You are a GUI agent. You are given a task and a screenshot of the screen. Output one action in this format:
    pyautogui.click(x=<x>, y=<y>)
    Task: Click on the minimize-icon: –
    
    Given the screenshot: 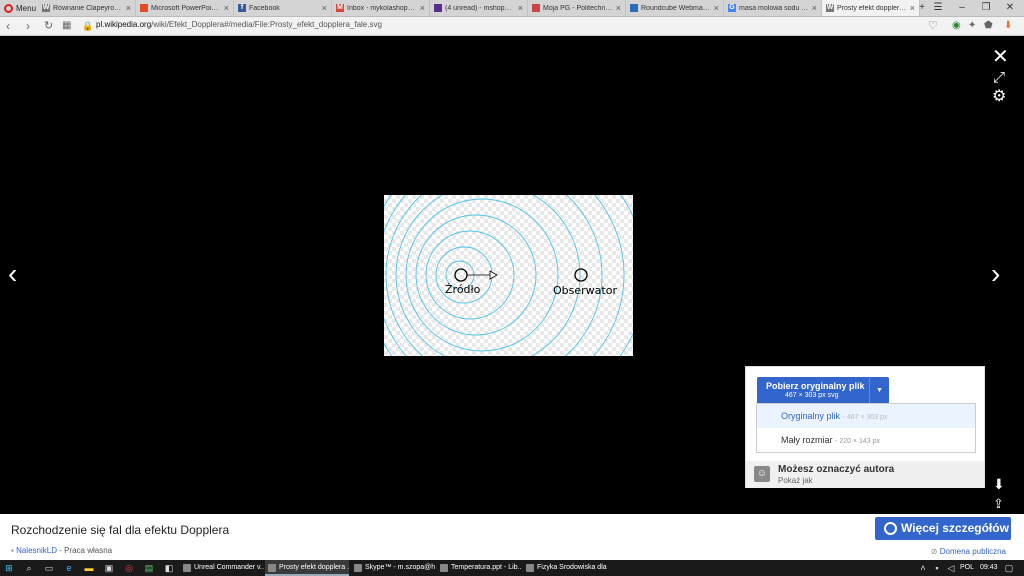 What is the action you would take?
    pyautogui.click(x=962, y=8)
    